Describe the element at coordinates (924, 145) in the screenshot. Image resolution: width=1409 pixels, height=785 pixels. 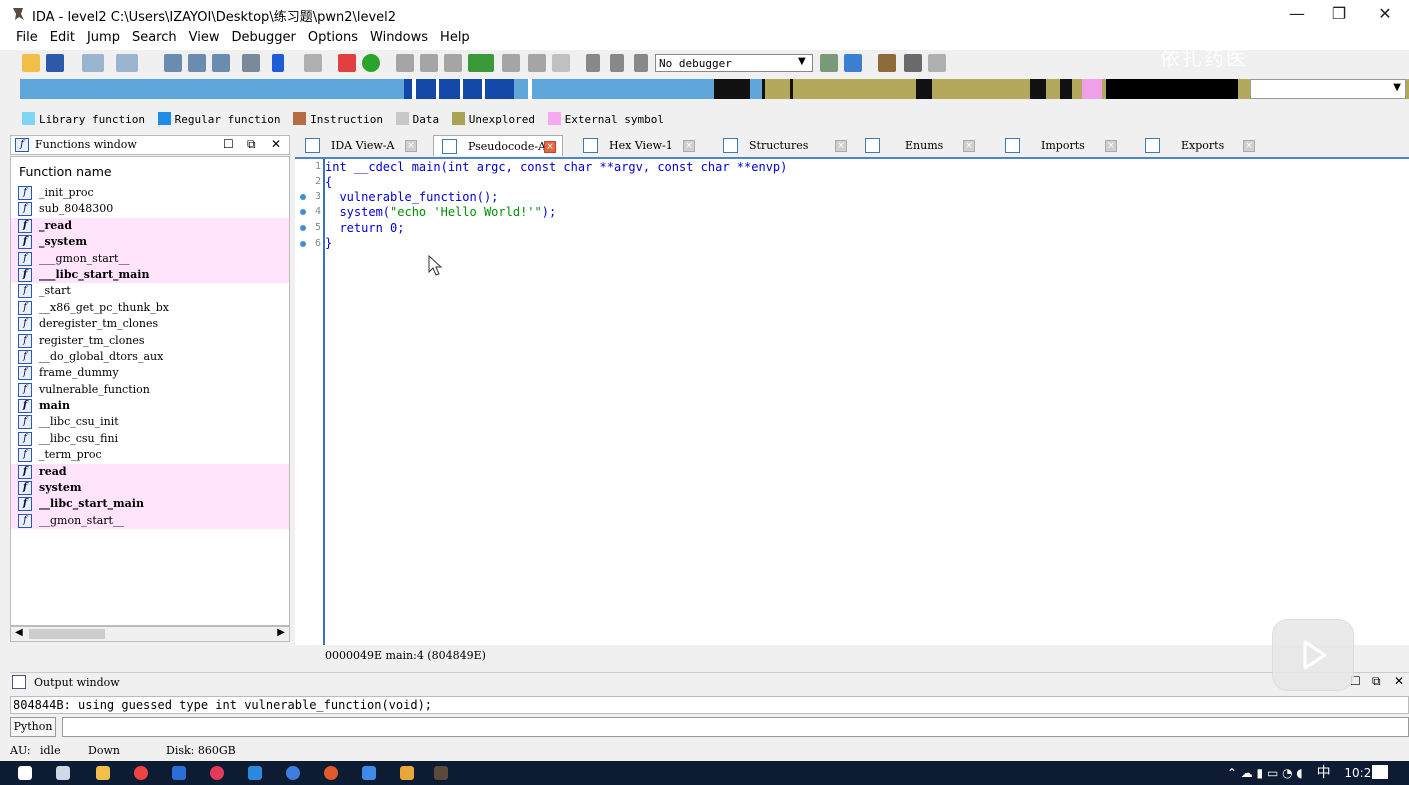
I see `tab-enums: Enums ×` at that location.